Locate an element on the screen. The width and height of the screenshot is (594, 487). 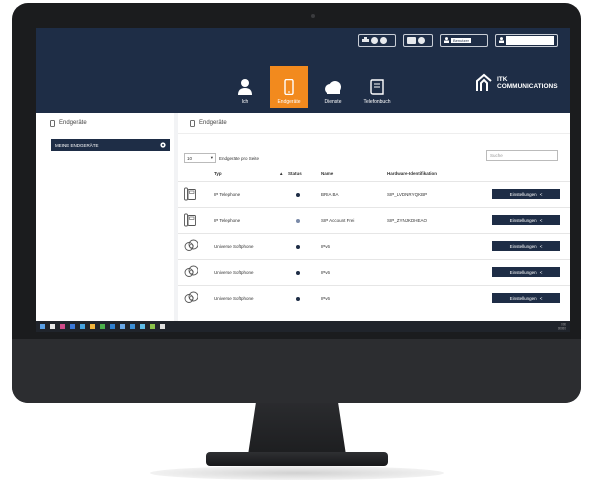
book-icon is located at coordinates (377, 87).